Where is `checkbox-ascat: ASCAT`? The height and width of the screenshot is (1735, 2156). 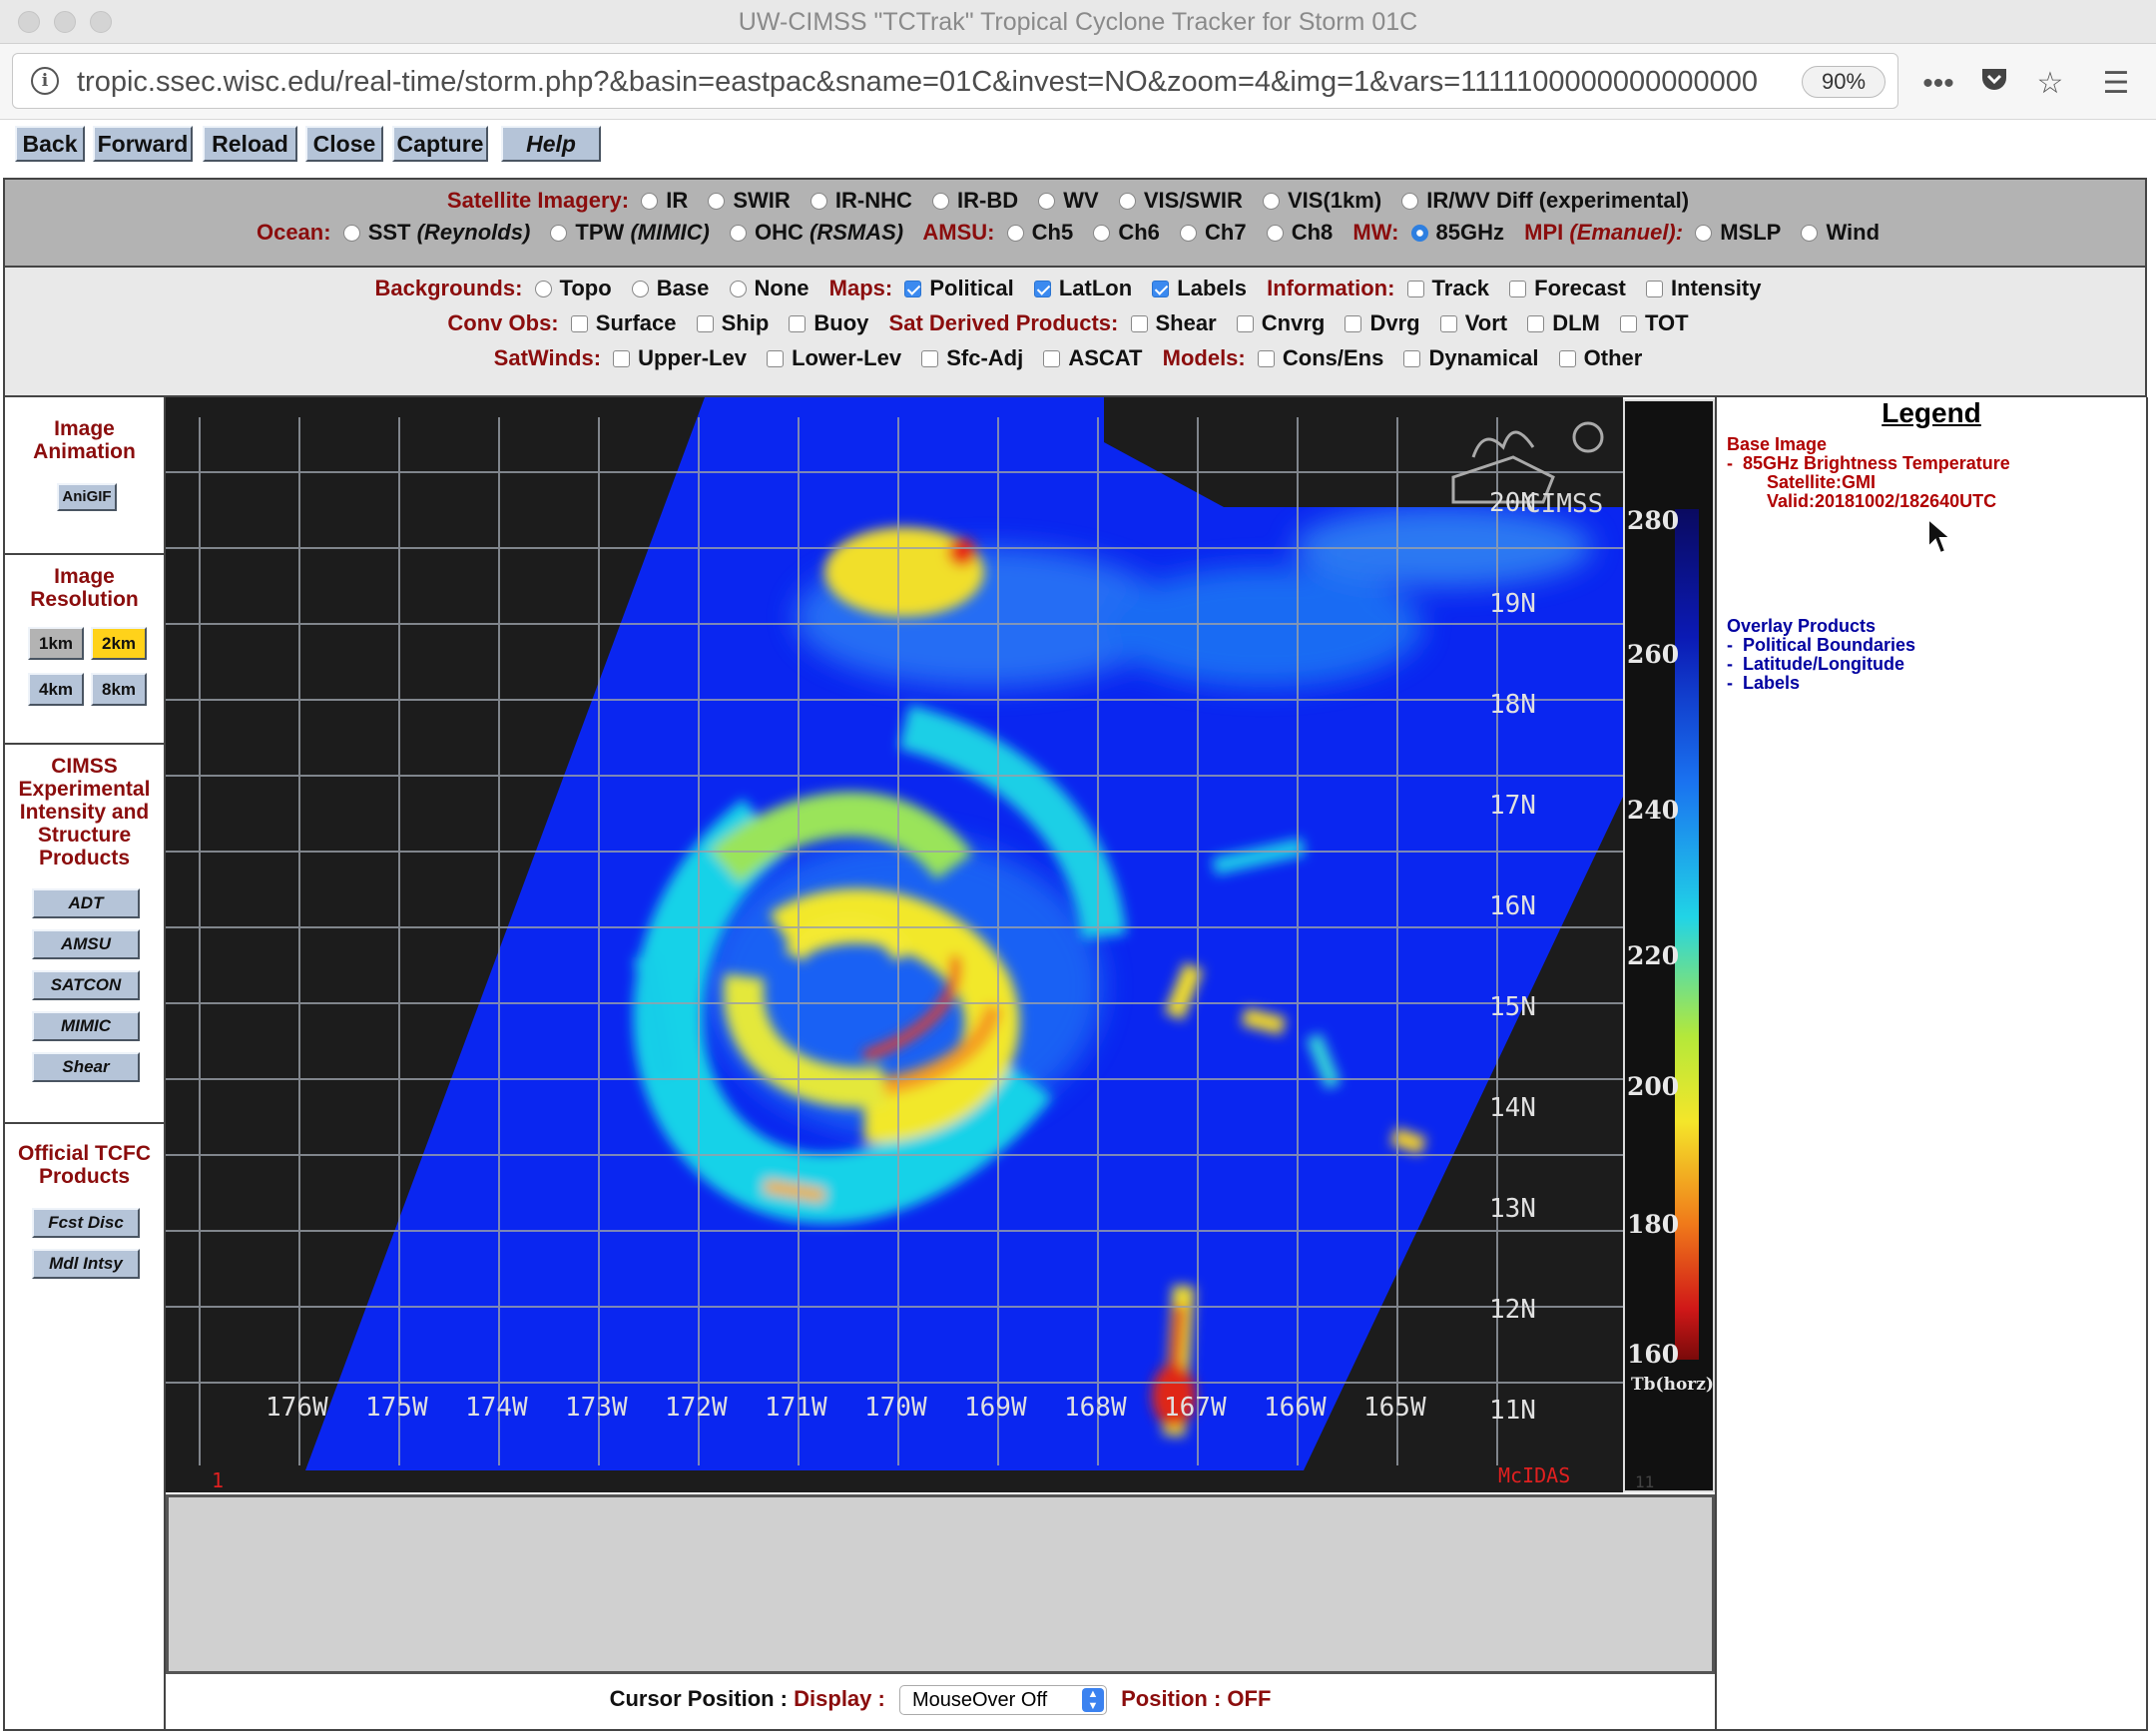 checkbox-ascat: ASCAT is located at coordinates (1093, 357).